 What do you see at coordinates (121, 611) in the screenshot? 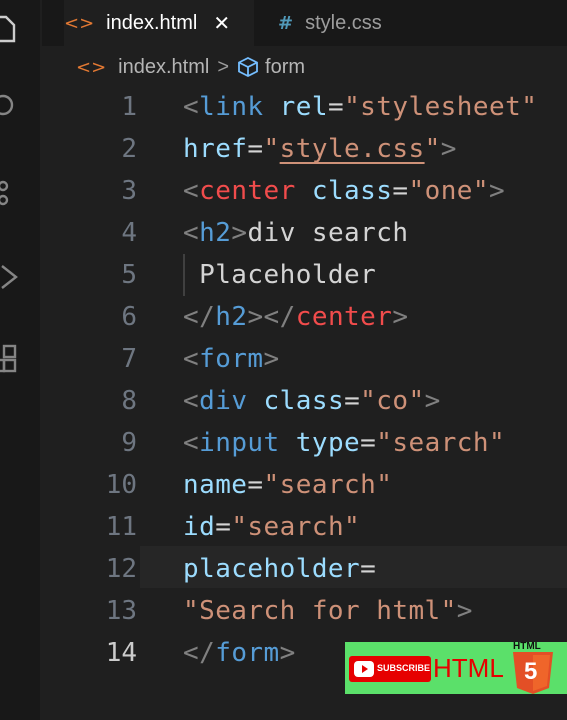
I see `line-number: 13` at bounding box center [121, 611].